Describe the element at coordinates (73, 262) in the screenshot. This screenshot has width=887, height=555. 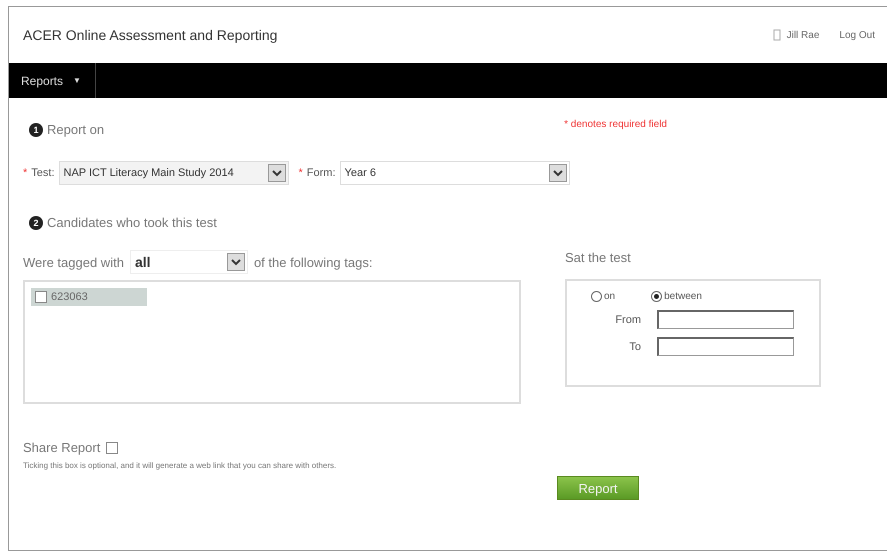
I see `tag-filter-label: Were tagged with` at that location.